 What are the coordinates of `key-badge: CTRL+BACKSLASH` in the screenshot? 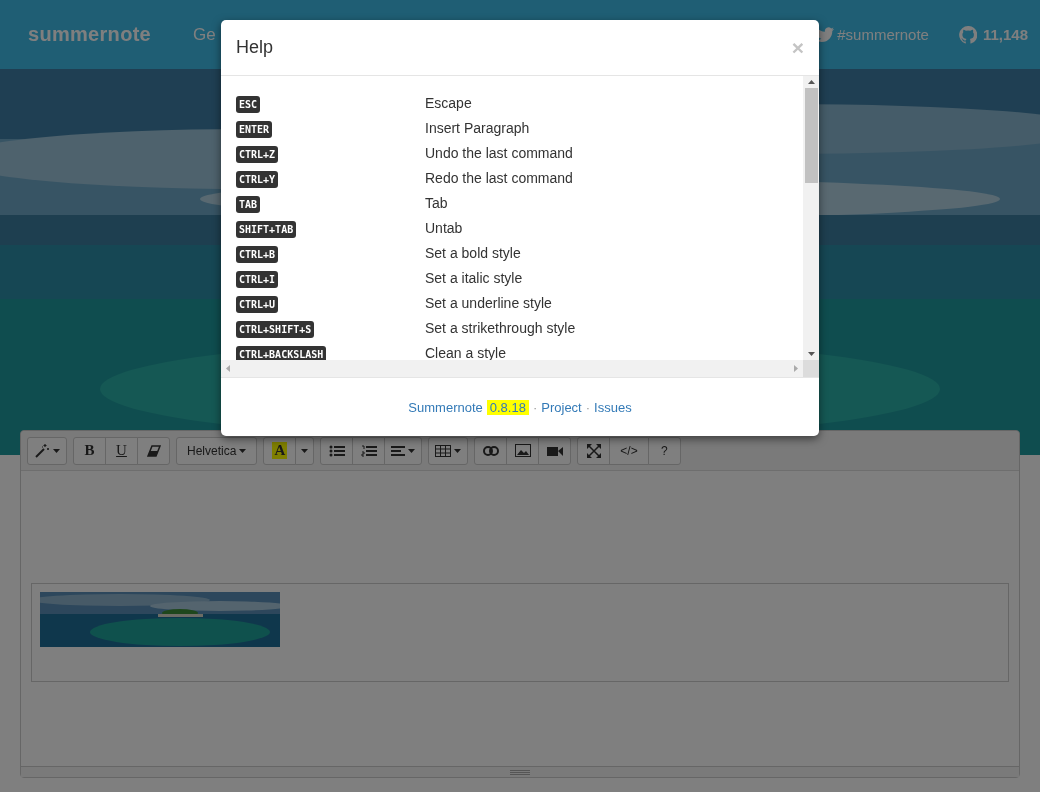 It's located at (281, 352).